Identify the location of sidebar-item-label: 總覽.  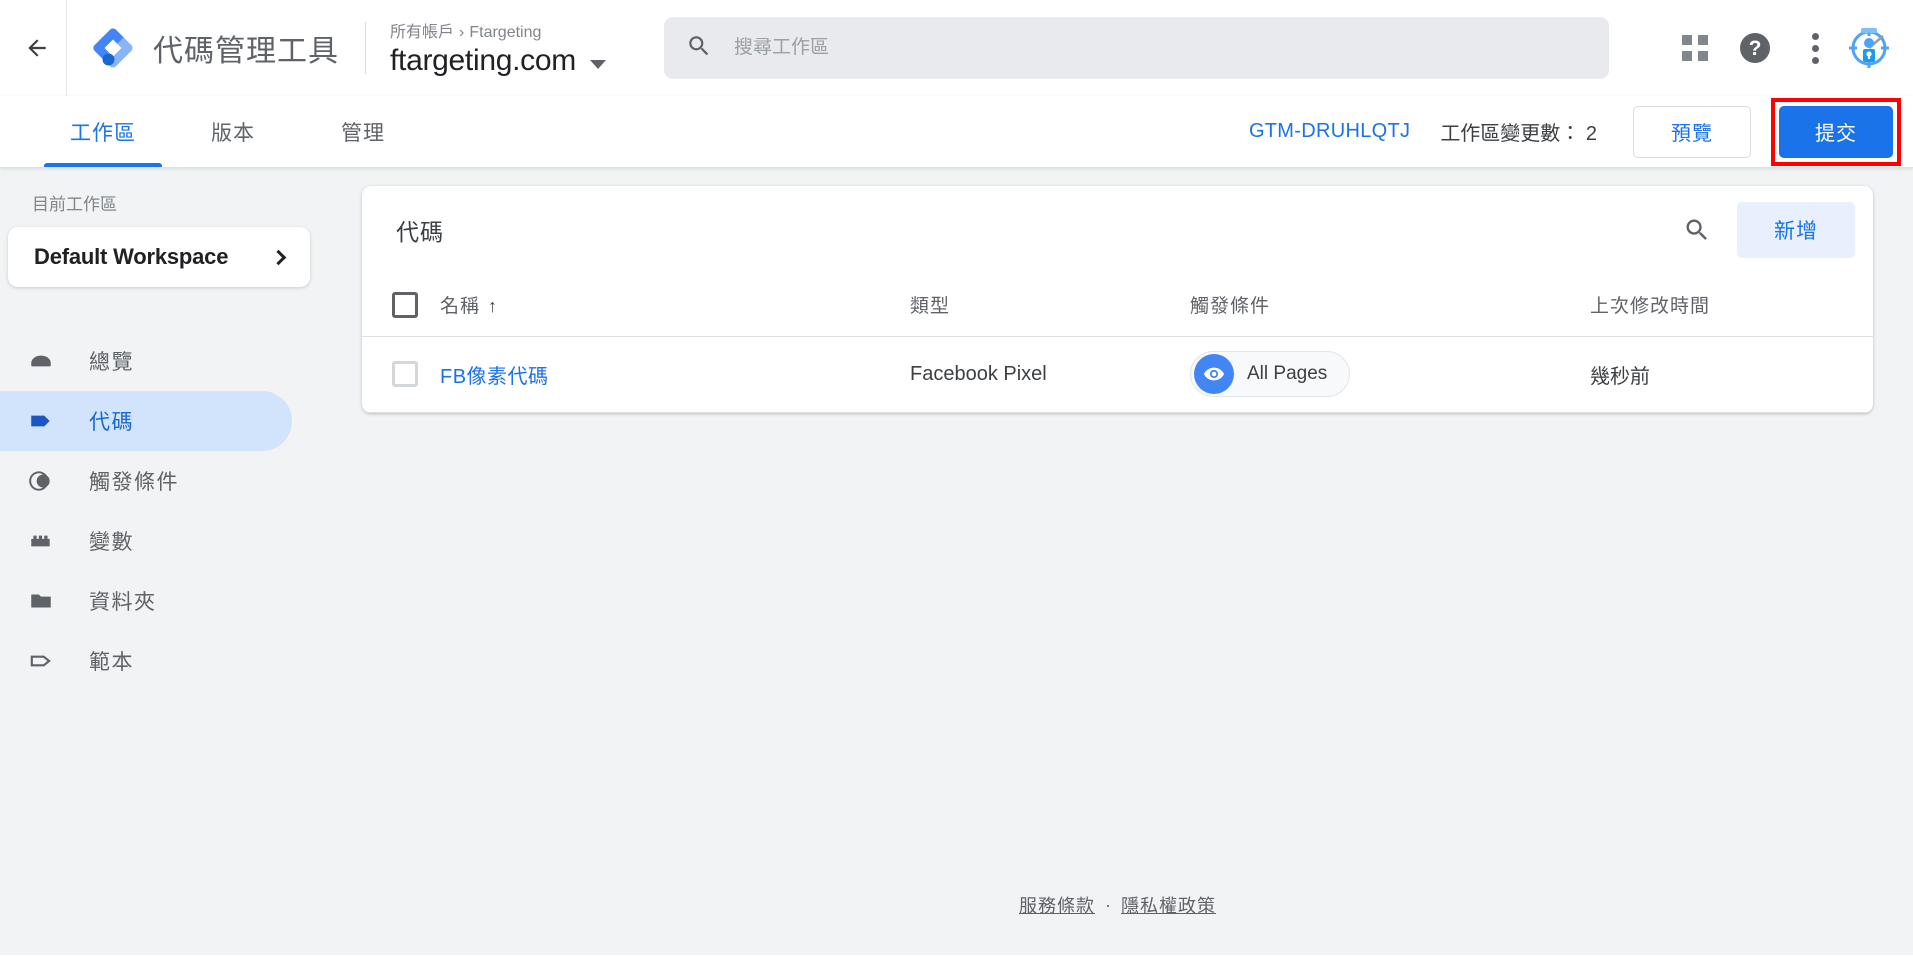
(111, 362).